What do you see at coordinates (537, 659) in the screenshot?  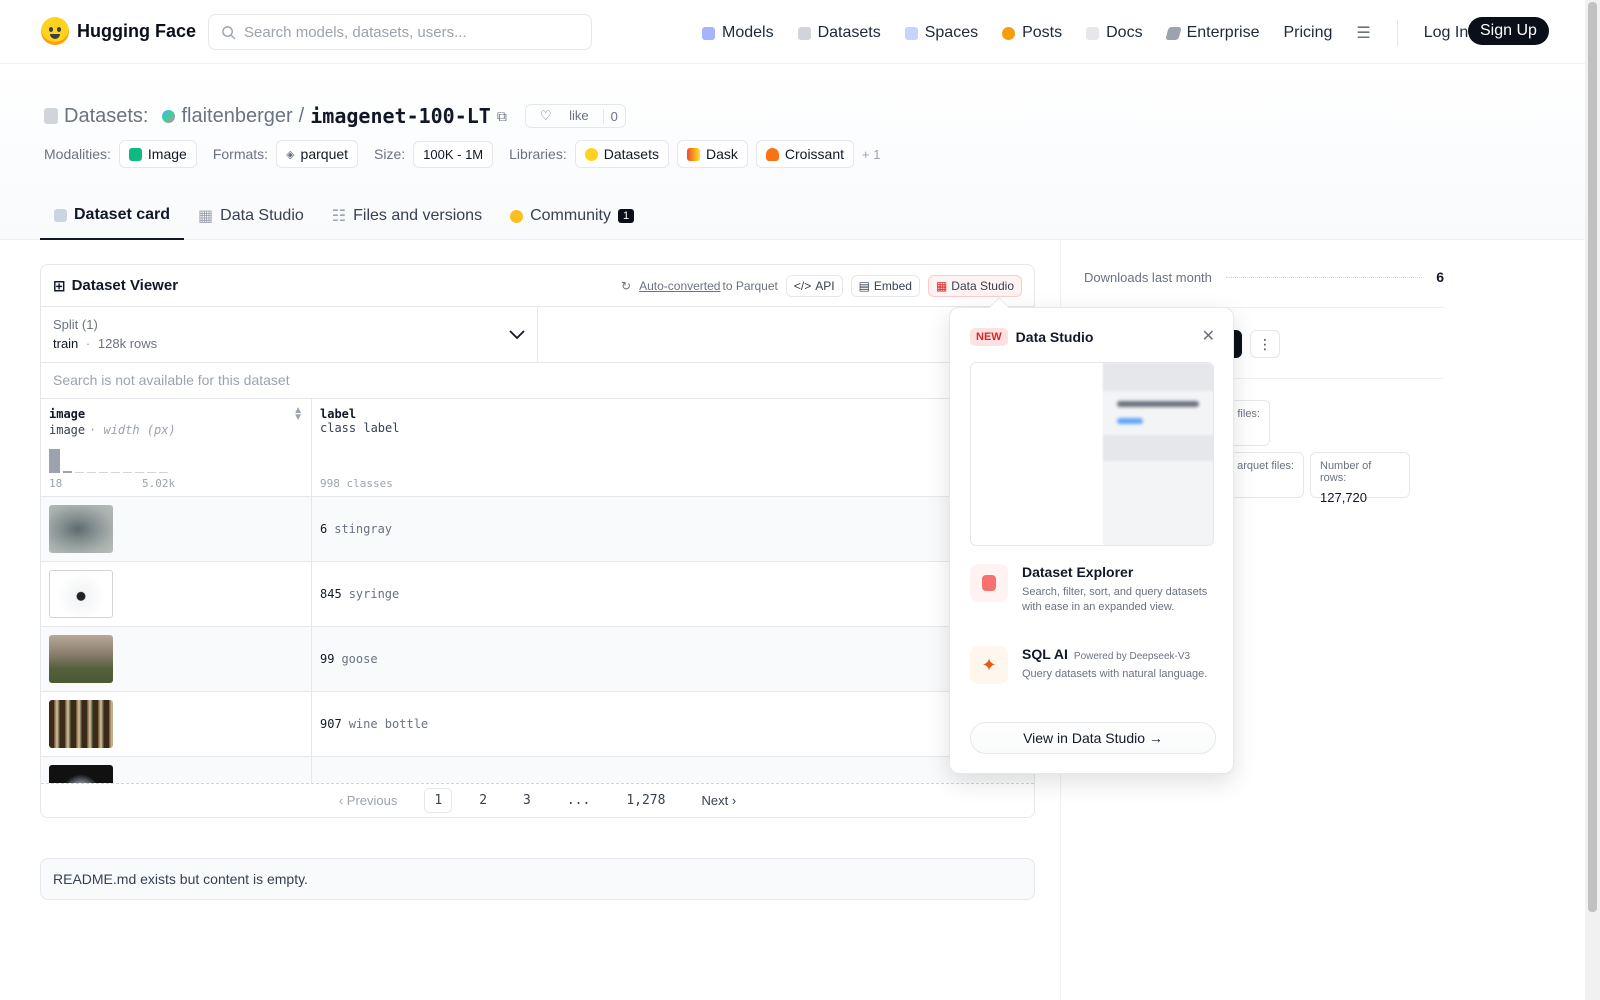 I see `table-row: 99 goose` at bounding box center [537, 659].